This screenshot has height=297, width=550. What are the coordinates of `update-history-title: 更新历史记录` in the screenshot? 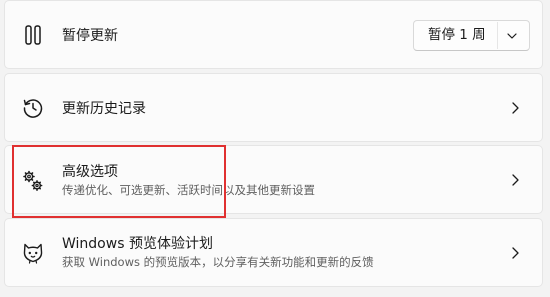 It's located at (104, 109).